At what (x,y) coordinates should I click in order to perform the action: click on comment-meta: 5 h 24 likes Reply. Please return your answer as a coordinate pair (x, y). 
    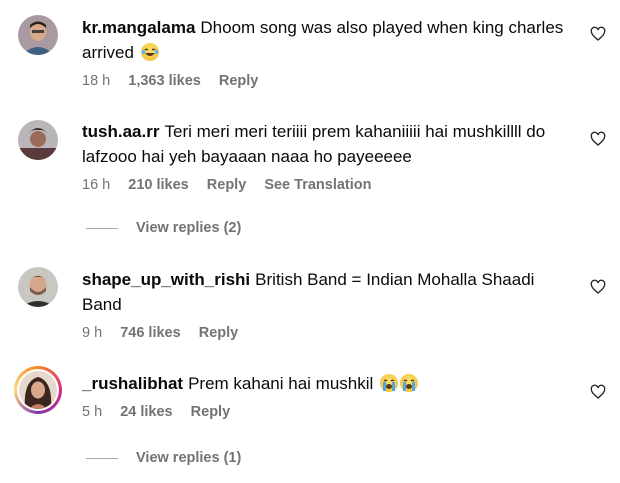
    Looking at the image, I should click on (327, 412).